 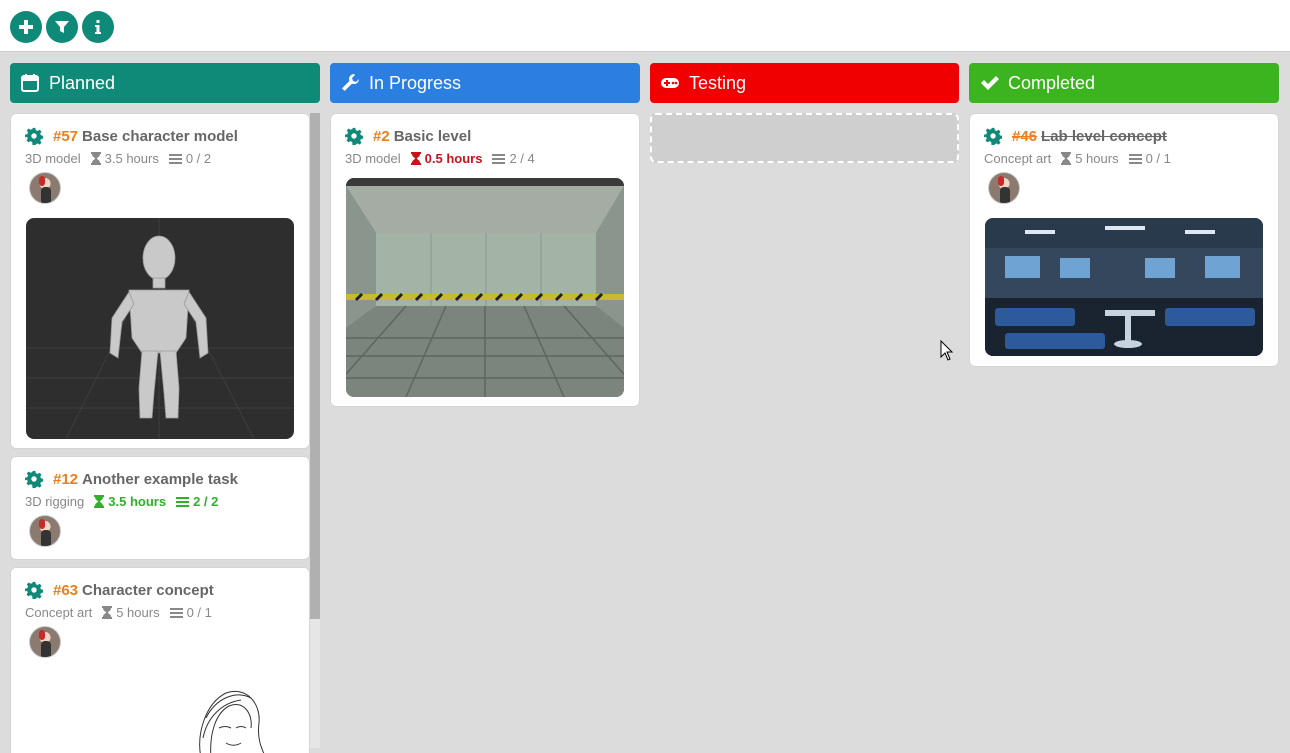 What do you see at coordinates (670, 83) in the screenshot?
I see `gamepad-icon` at bounding box center [670, 83].